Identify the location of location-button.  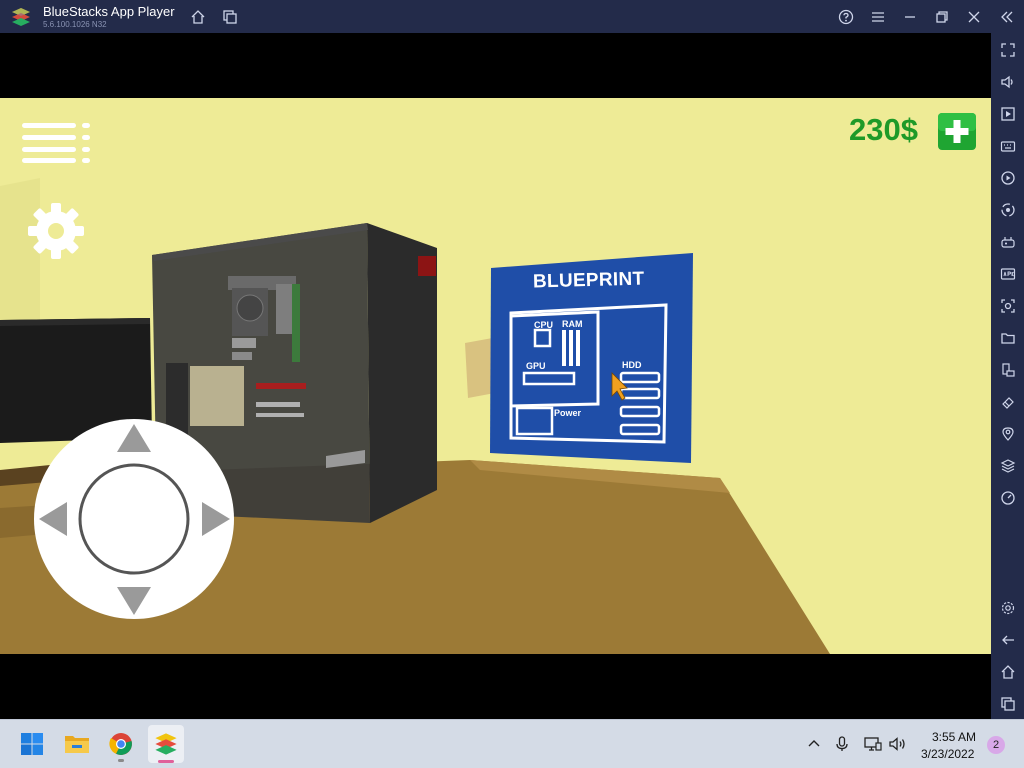
(1007, 433).